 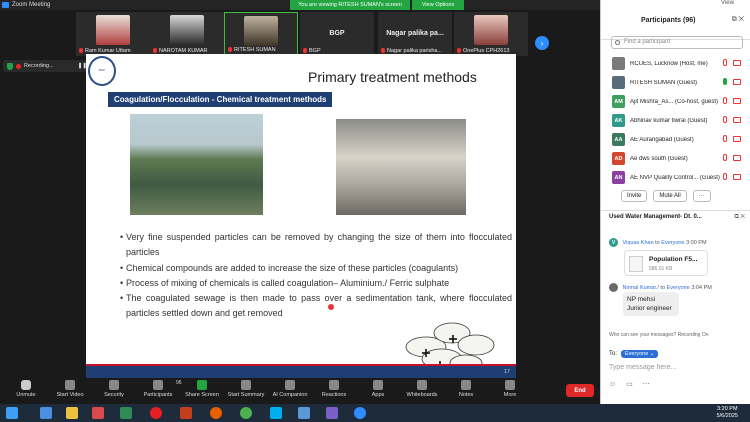 What do you see at coordinates (542, 43) in the screenshot?
I see `next-page-arrow-icon: ›` at bounding box center [542, 43].